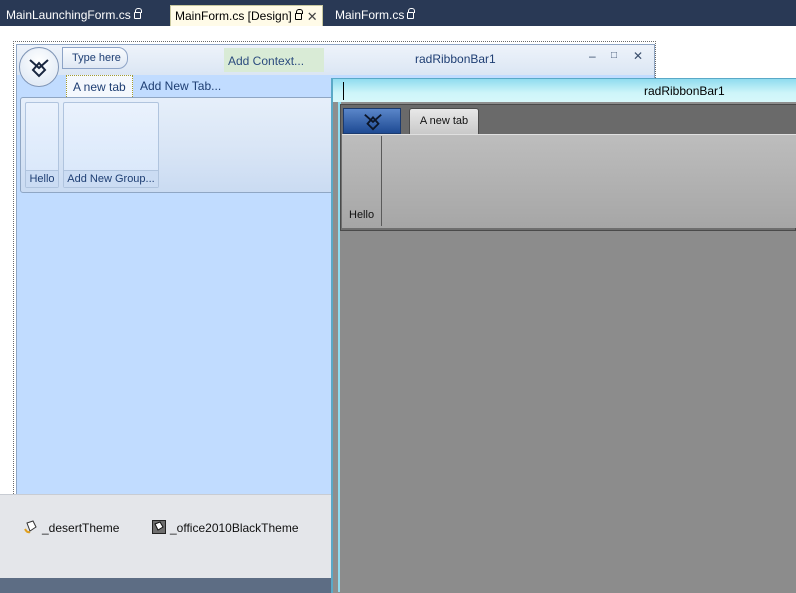 The height and width of the screenshot is (593, 796). What do you see at coordinates (455, 59) in the screenshot?
I see `ribbon-caption: radRibbonBar1` at bounding box center [455, 59].